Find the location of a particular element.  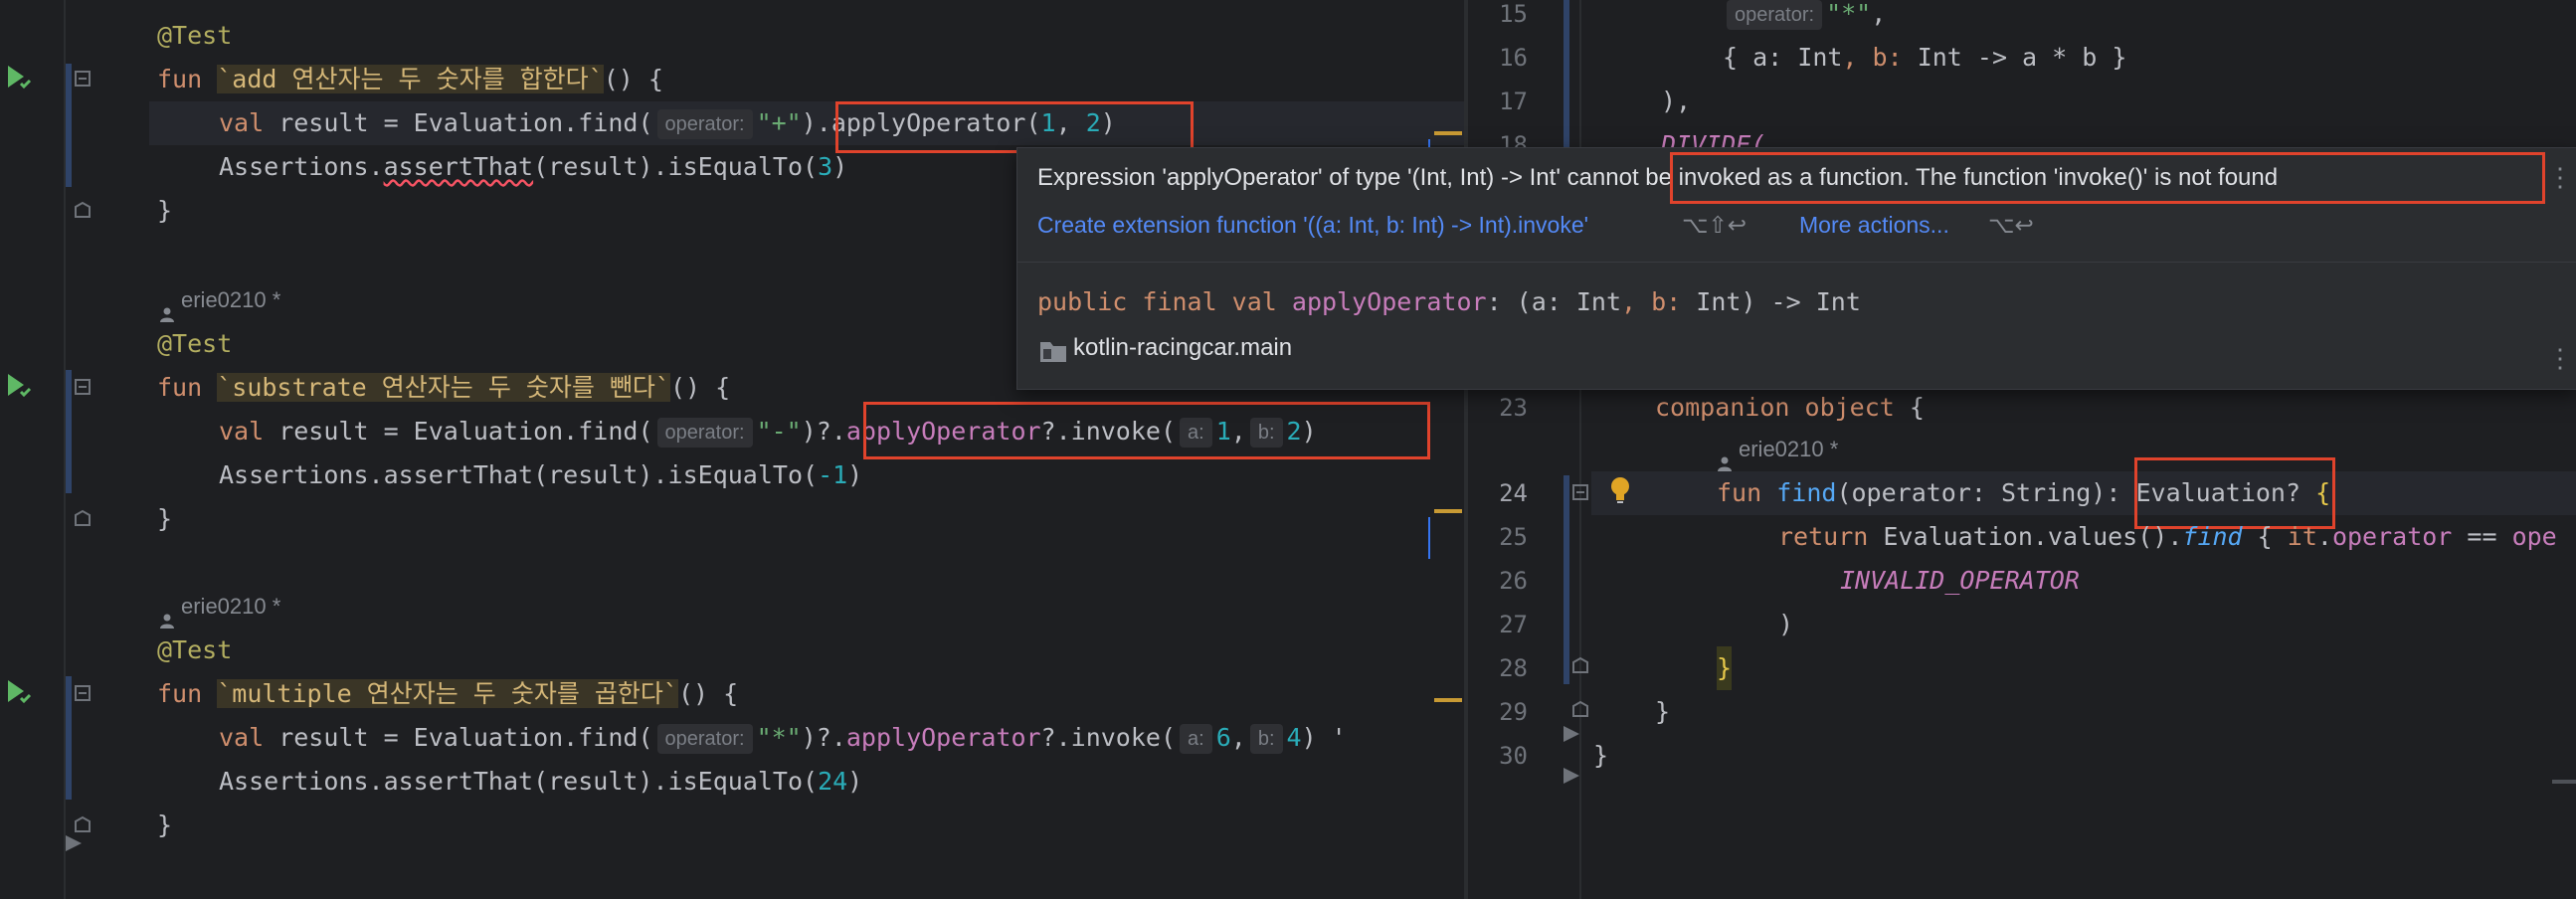

line-number: 25 is located at coordinates (1513, 537).